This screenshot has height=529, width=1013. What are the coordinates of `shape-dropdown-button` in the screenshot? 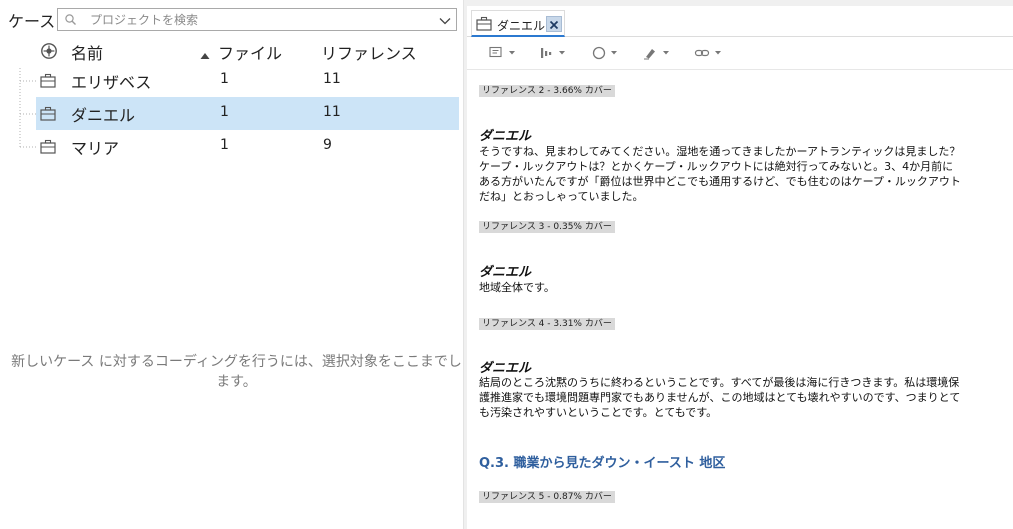 It's located at (606, 53).